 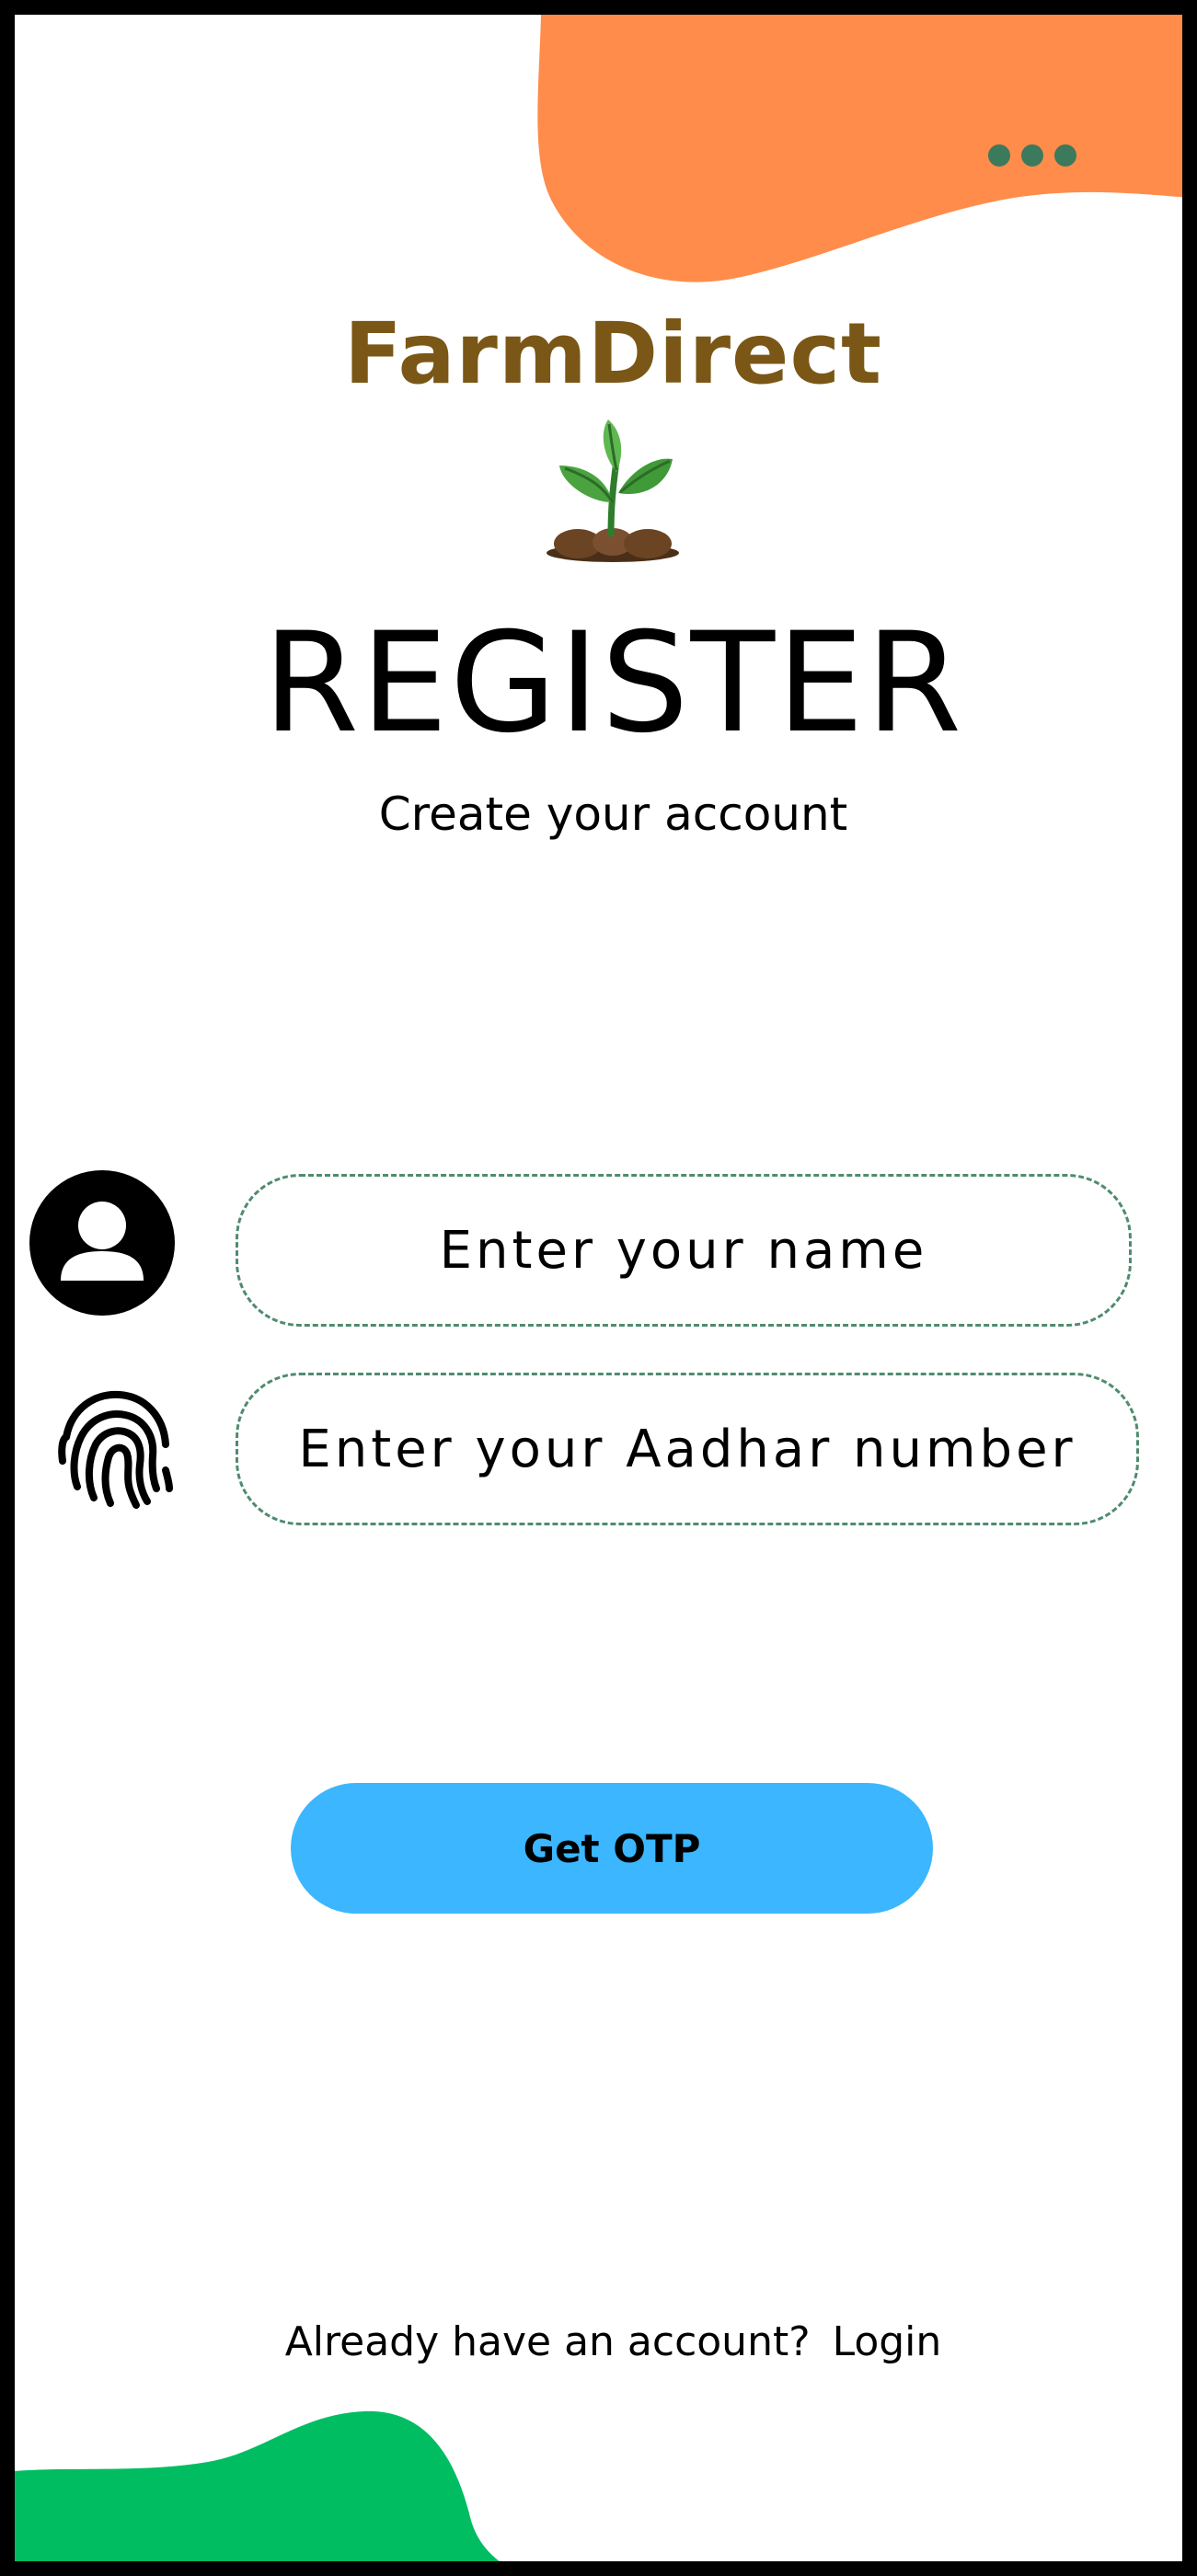 I want to click on page-title: REGISTER, so click(x=613, y=684).